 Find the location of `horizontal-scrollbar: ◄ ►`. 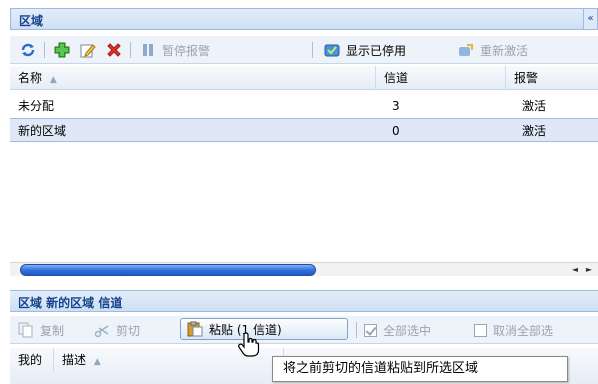

horizontal-scrollbar: ◄ ► is located at coordinates (304, 269).